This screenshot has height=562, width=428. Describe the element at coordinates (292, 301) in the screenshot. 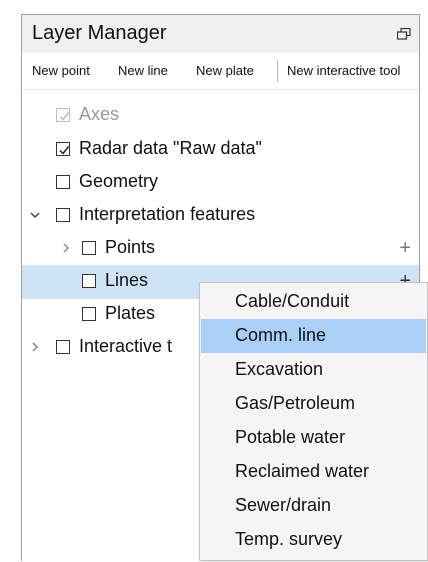

I see `menu-item-label: Cable/Conduit` at that location.